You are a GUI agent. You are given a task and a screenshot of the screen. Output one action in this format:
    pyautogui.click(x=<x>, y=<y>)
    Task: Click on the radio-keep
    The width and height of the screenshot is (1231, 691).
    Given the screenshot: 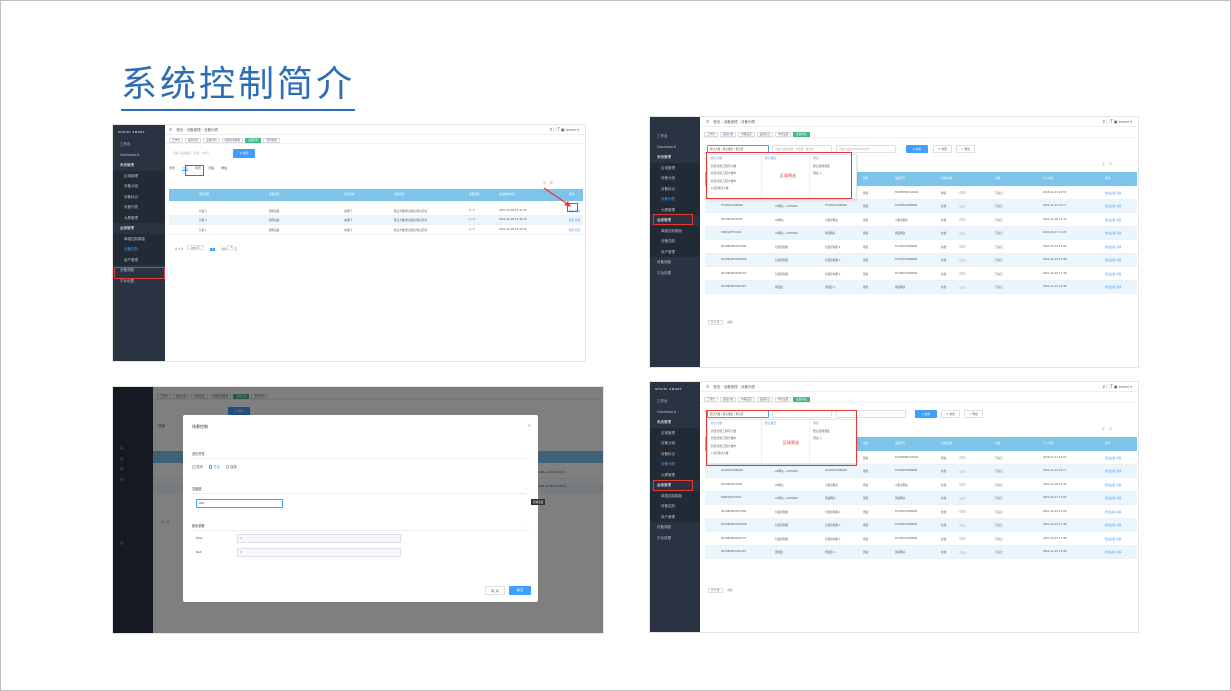 What is the action you would take?
    pyautogui.click(x=227, y=467)
    